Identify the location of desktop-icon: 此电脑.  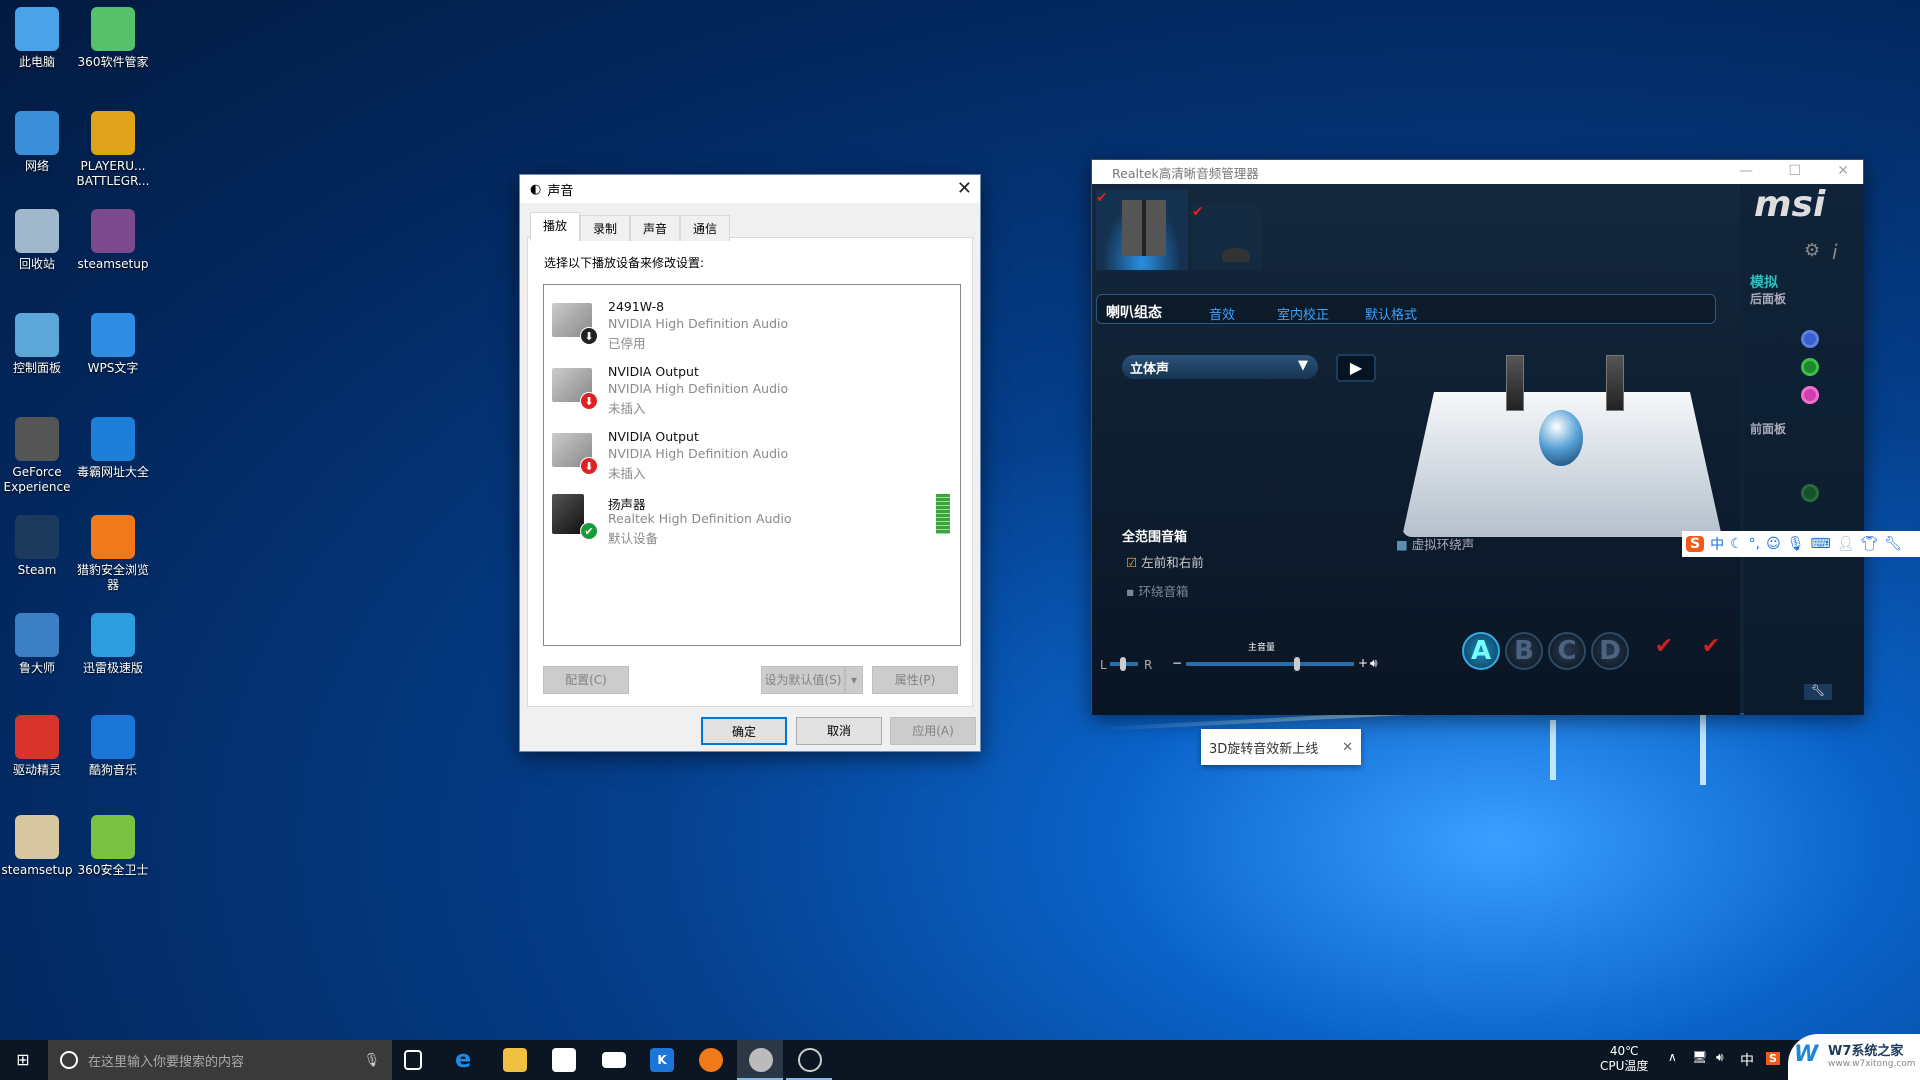
(38, 38).